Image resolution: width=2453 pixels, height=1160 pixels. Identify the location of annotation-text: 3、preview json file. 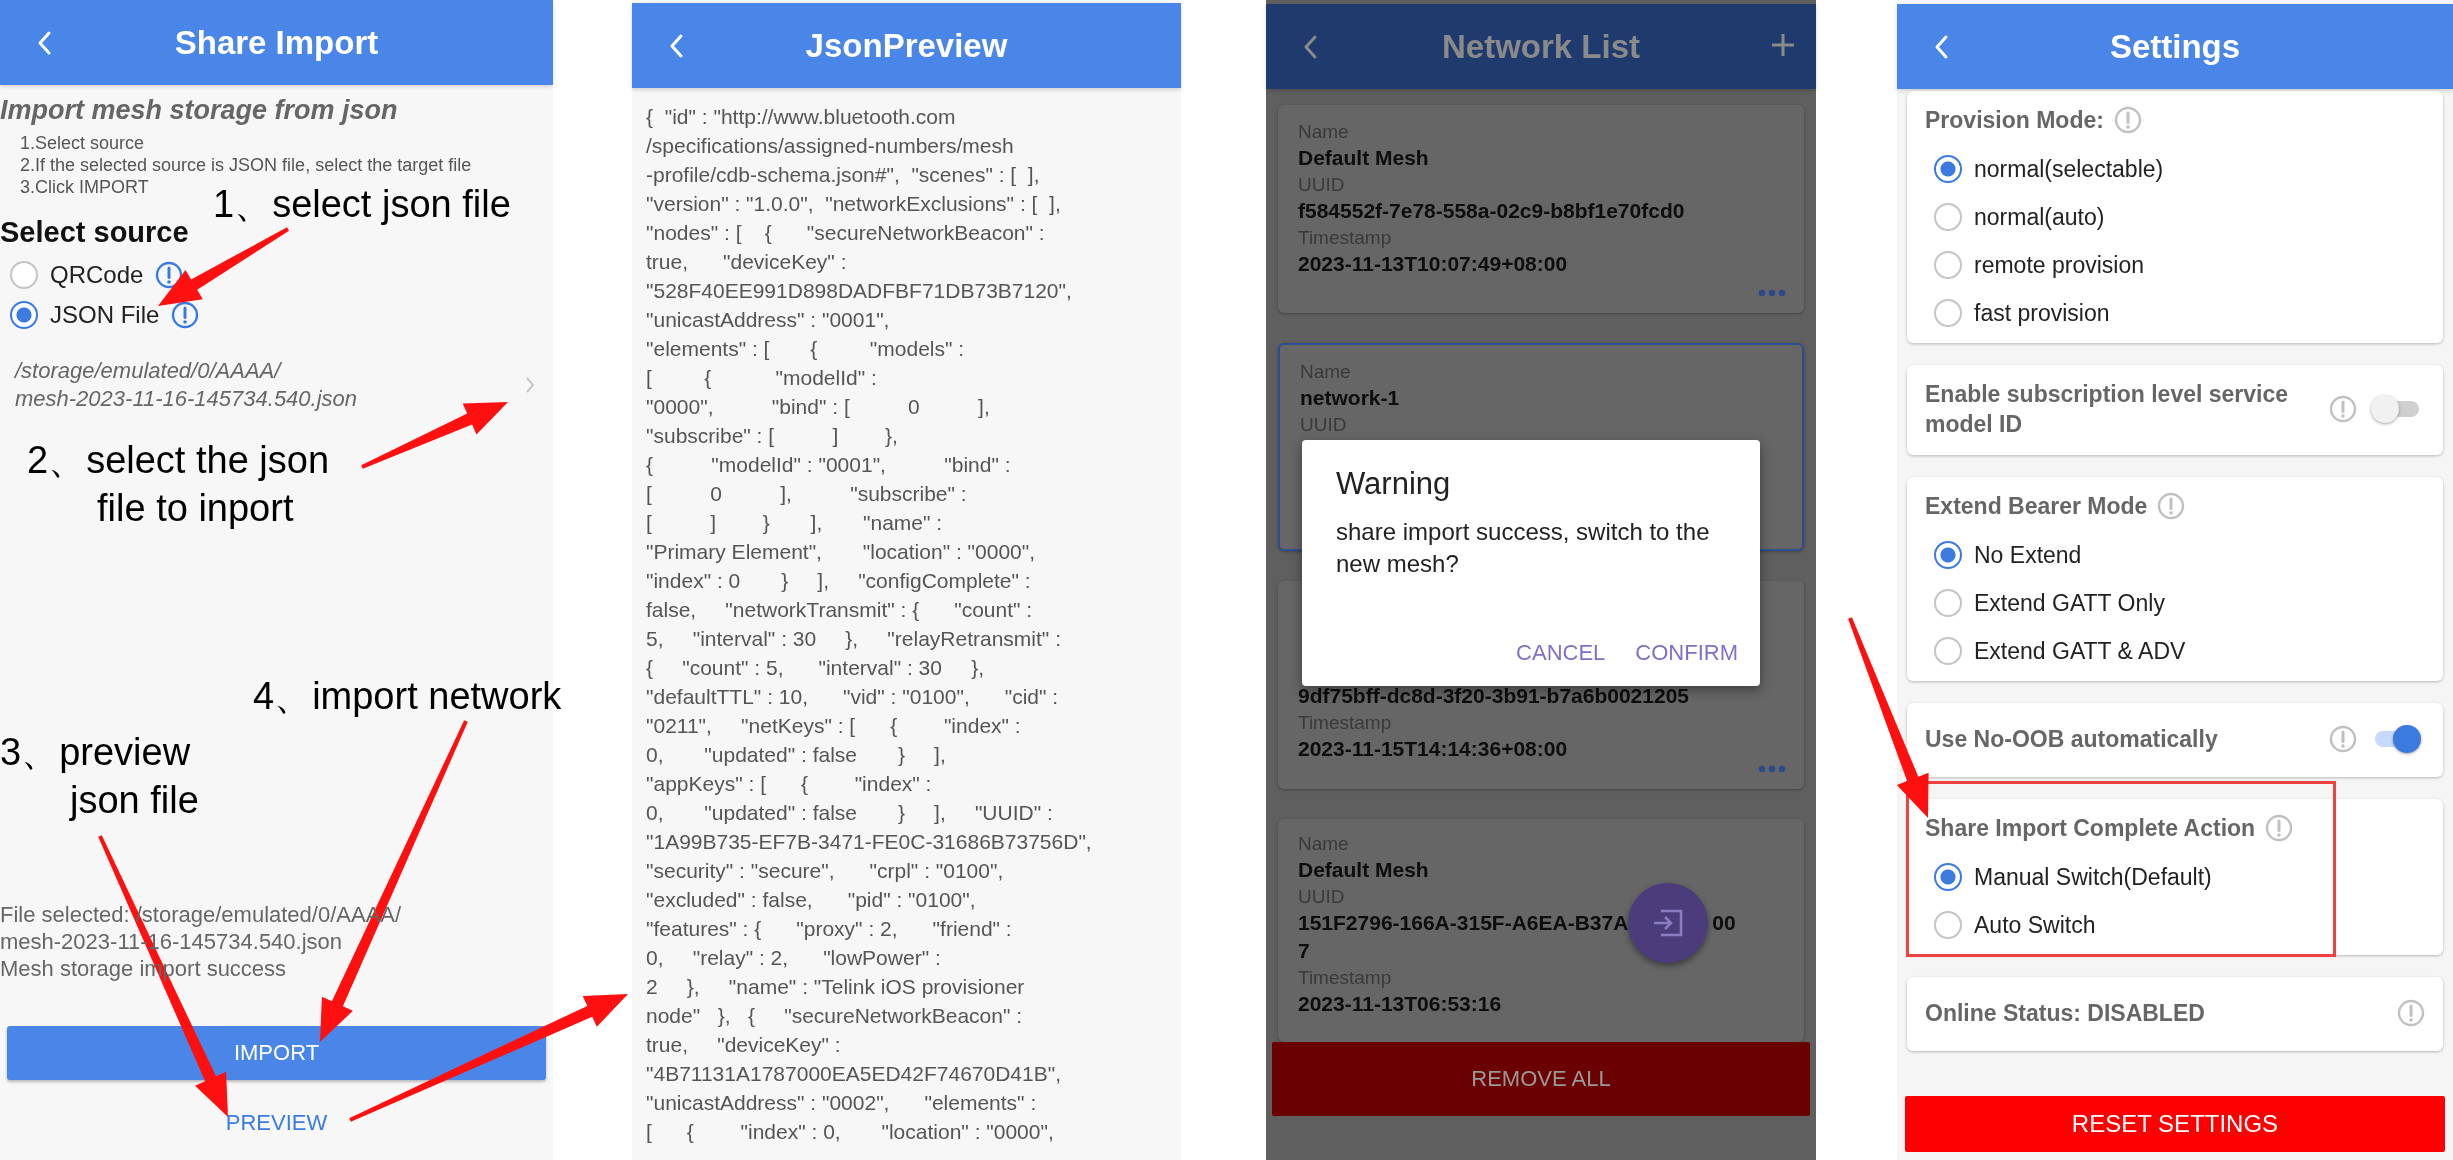
(100, 776).